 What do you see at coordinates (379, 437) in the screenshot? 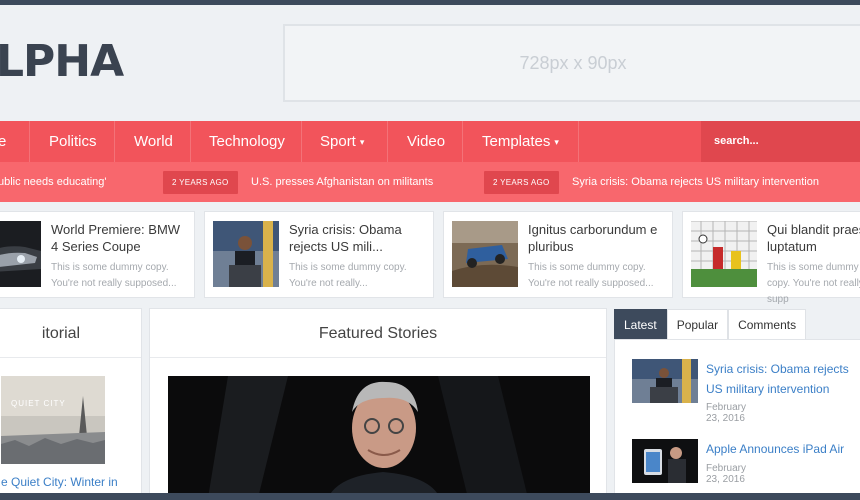
I see `featured-story-image` at bounding box center [379, 437].